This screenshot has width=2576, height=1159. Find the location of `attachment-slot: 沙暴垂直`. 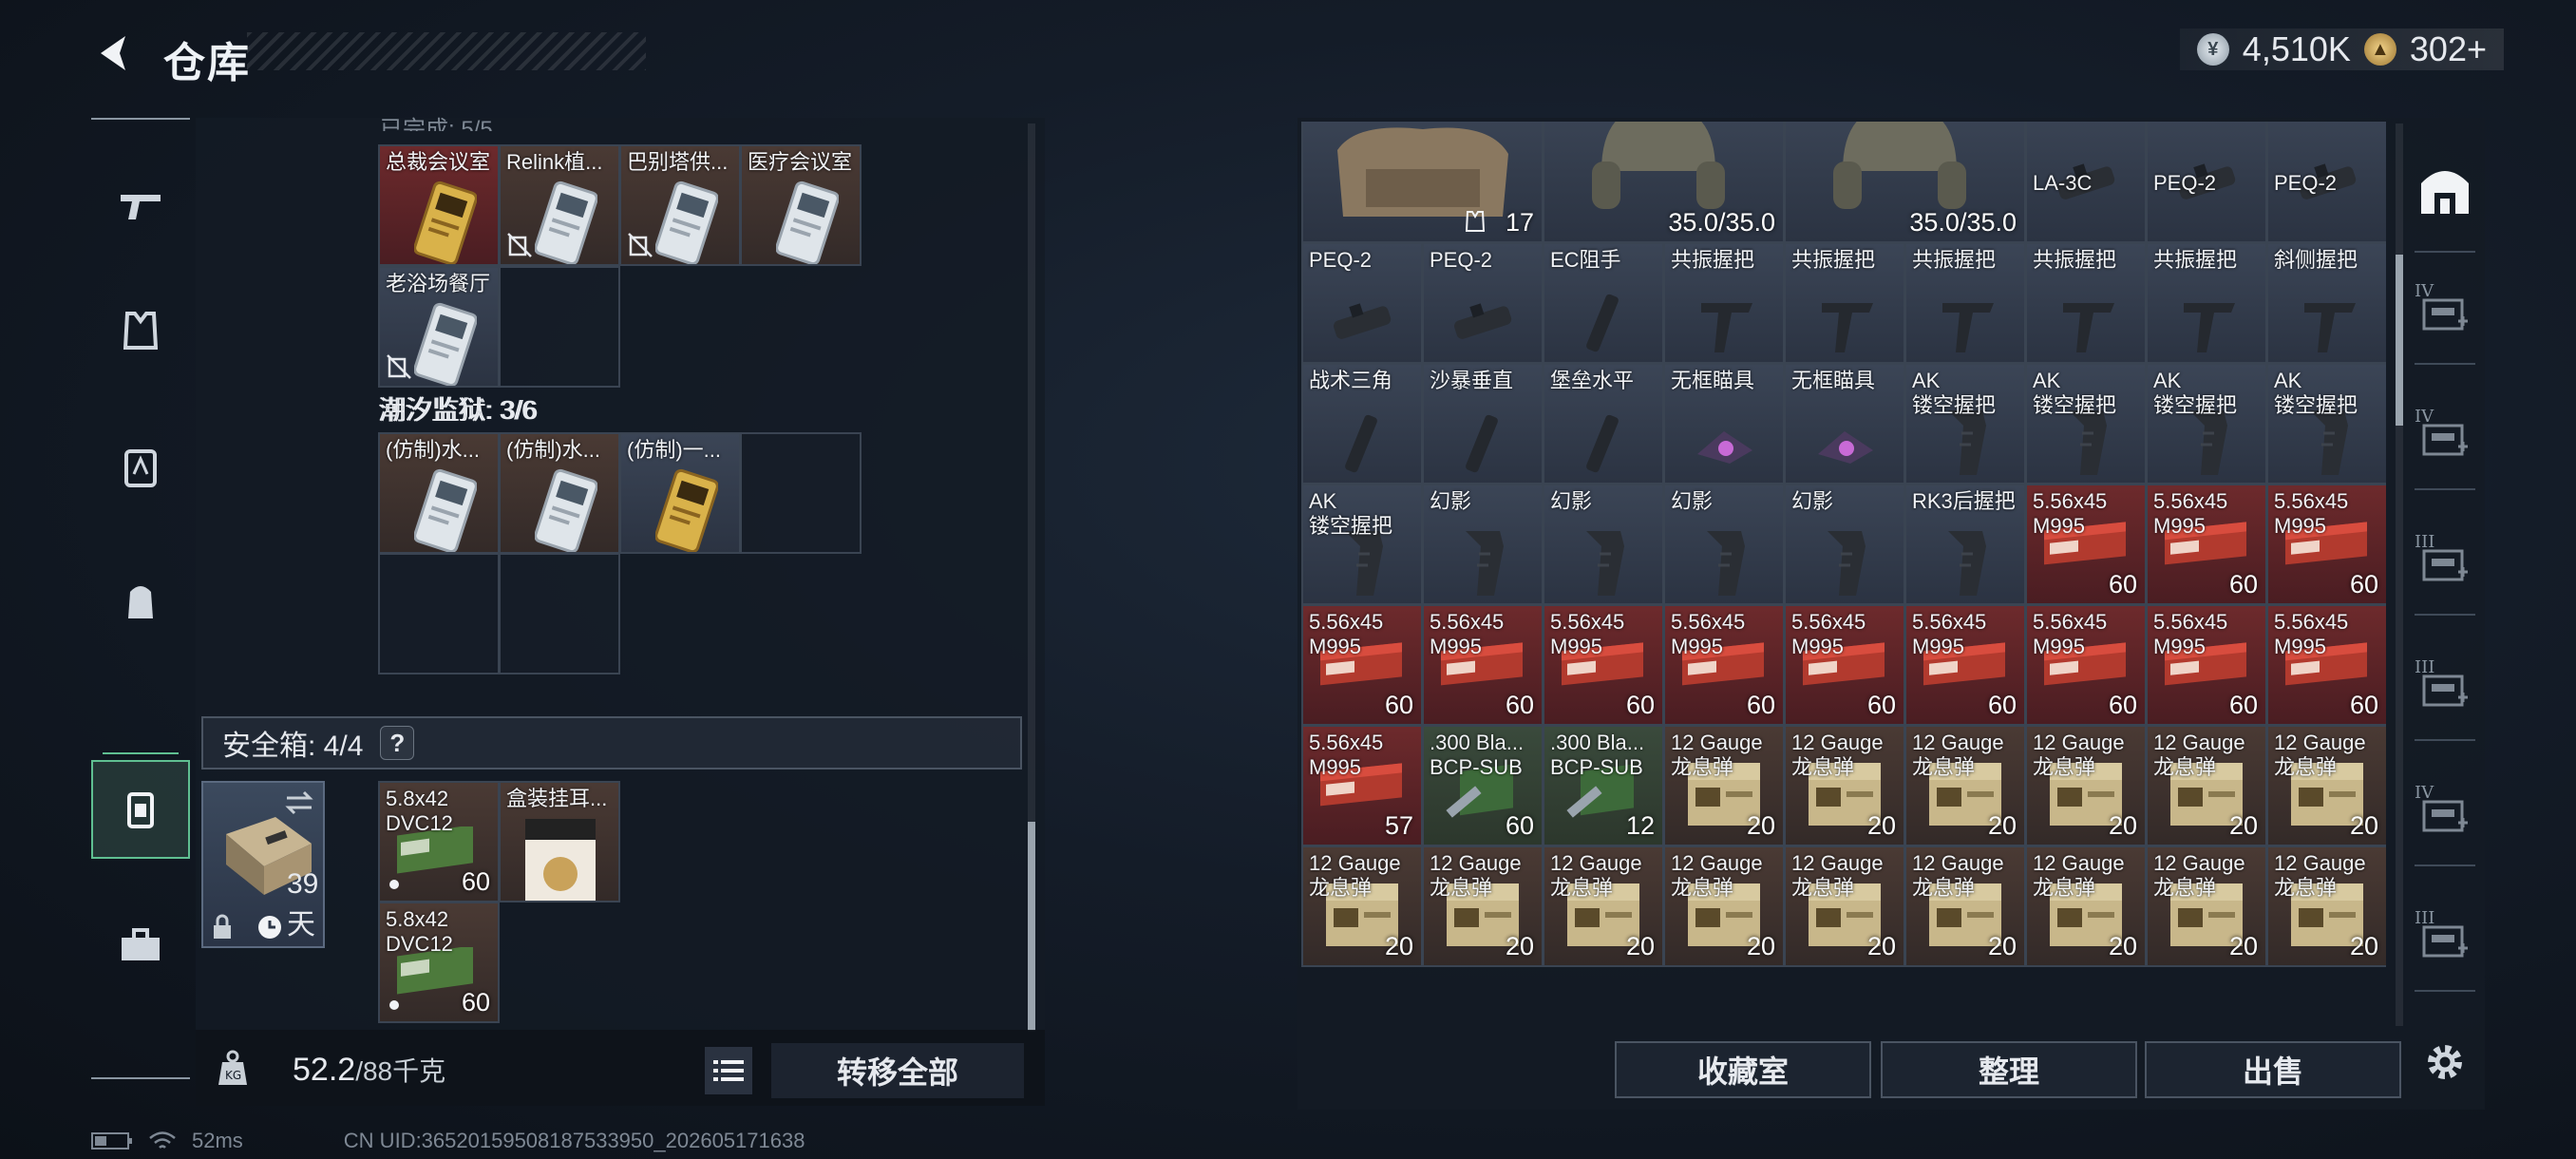

attachment-slot: 沙暴垂直 is located at coordinates (1483, 423).